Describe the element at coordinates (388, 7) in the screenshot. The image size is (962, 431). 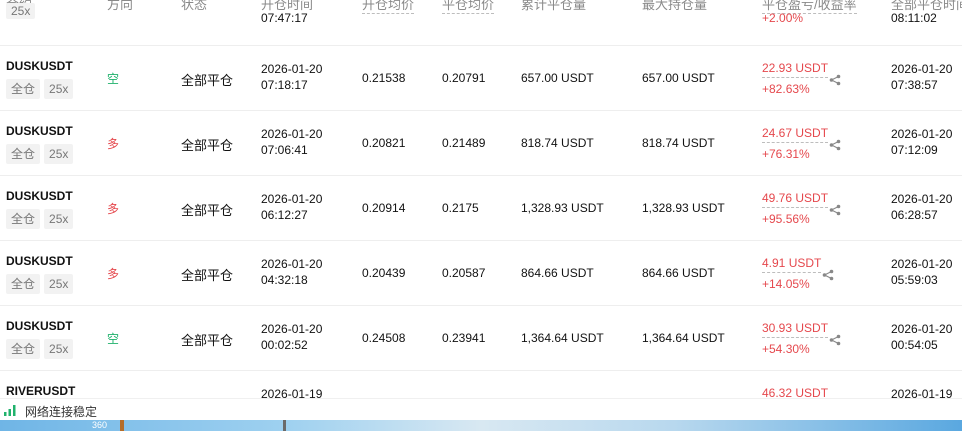
I see `header-open-avg: 开仓均价` at that location.